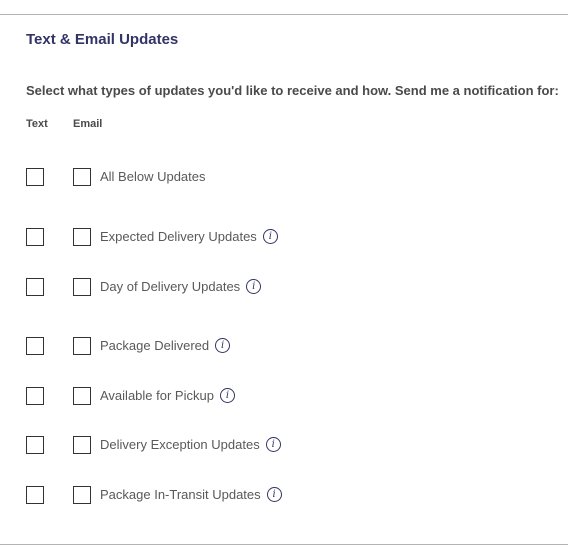 The image size is (568, 547). Describe the element at coordinates (35, 445) in the screenshot. I see `text-checkbox-delivery-exception` at that location.